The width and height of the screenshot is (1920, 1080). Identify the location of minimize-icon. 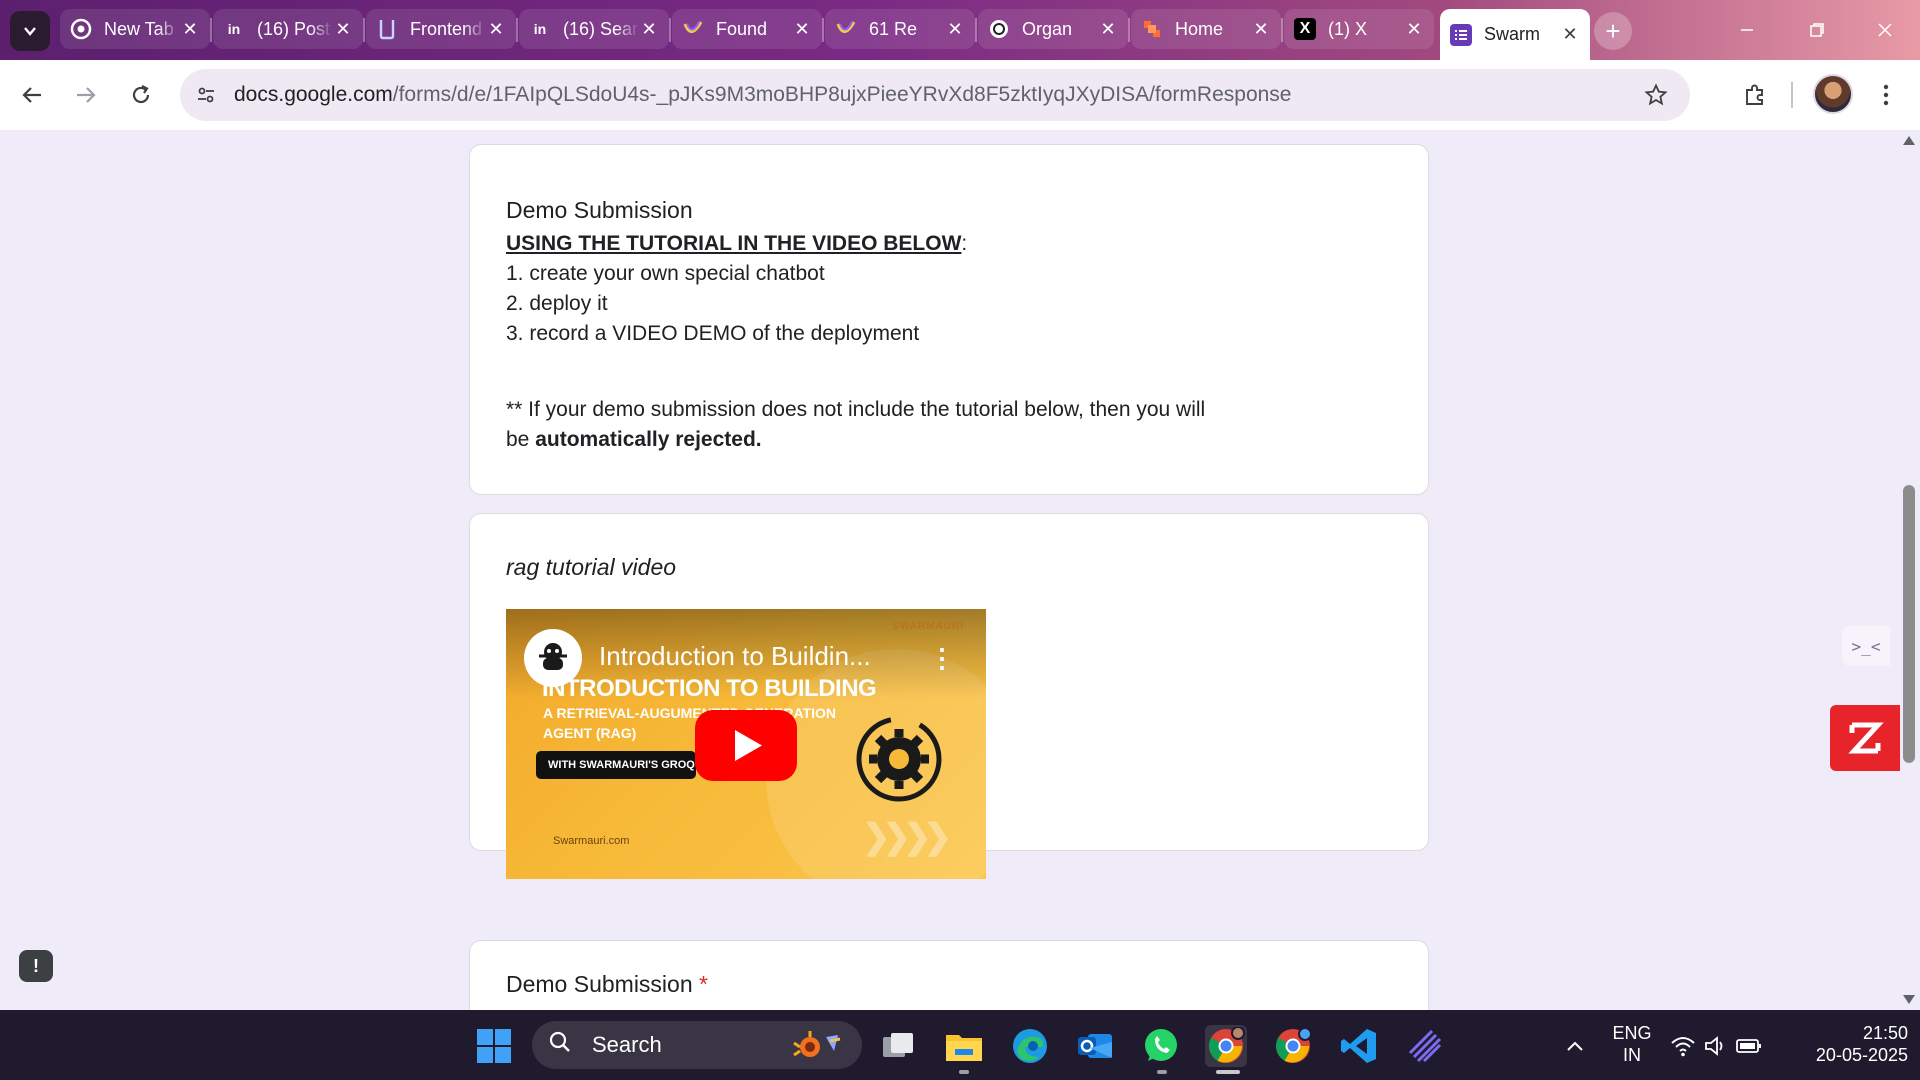
(1747, 30).